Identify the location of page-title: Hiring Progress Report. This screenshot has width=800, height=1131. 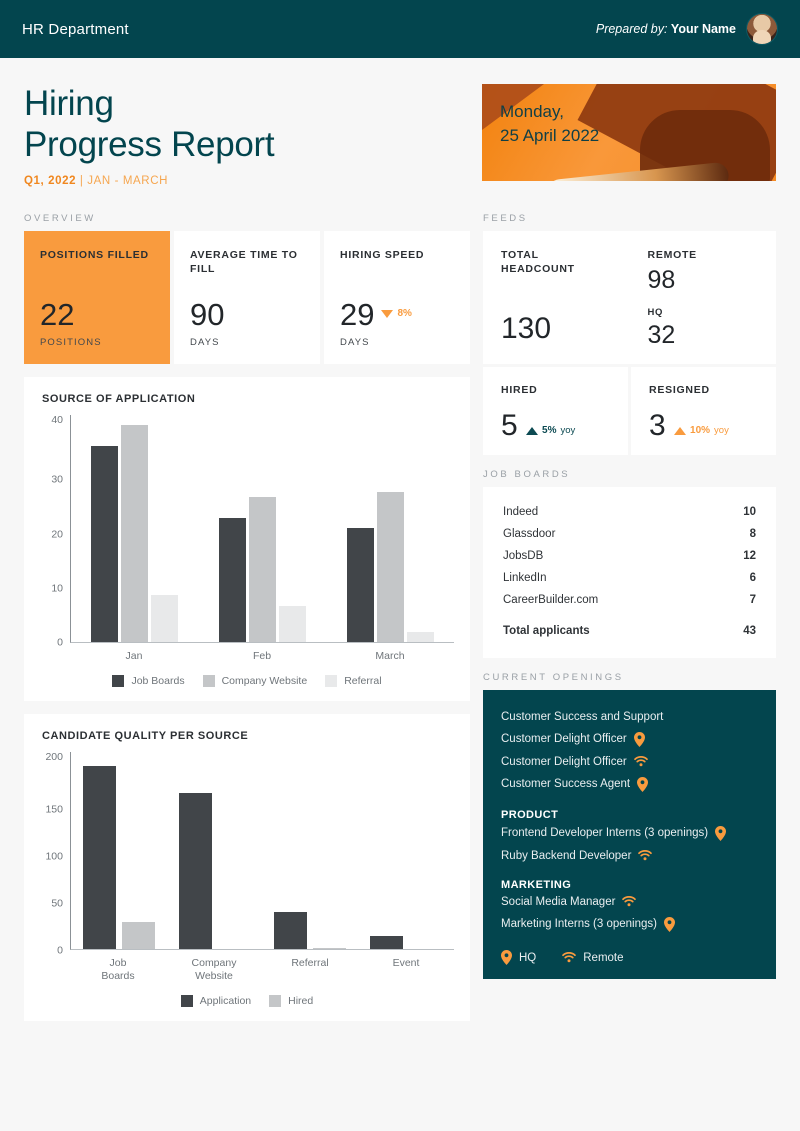
(149, 125).